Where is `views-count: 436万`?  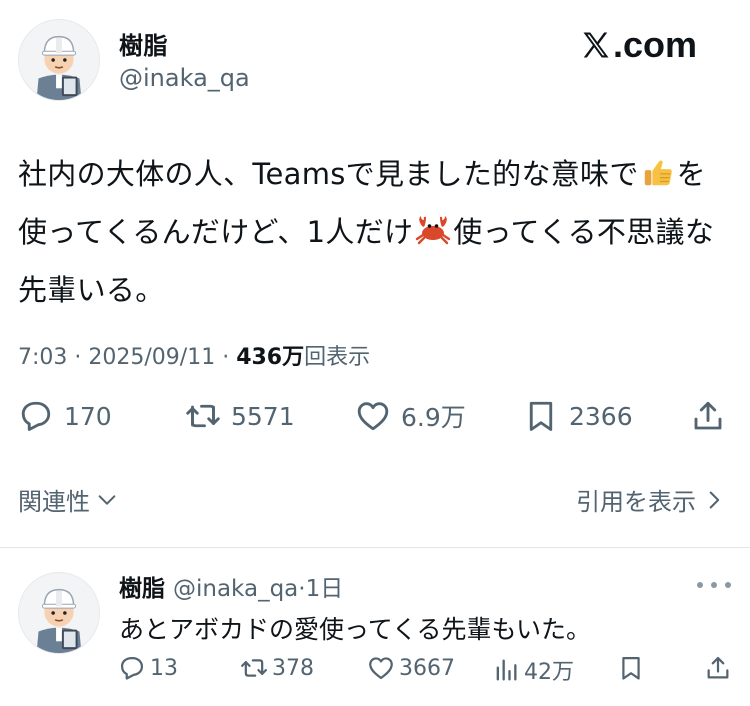
views-count: 436万 is located at coordinates (270, 357).